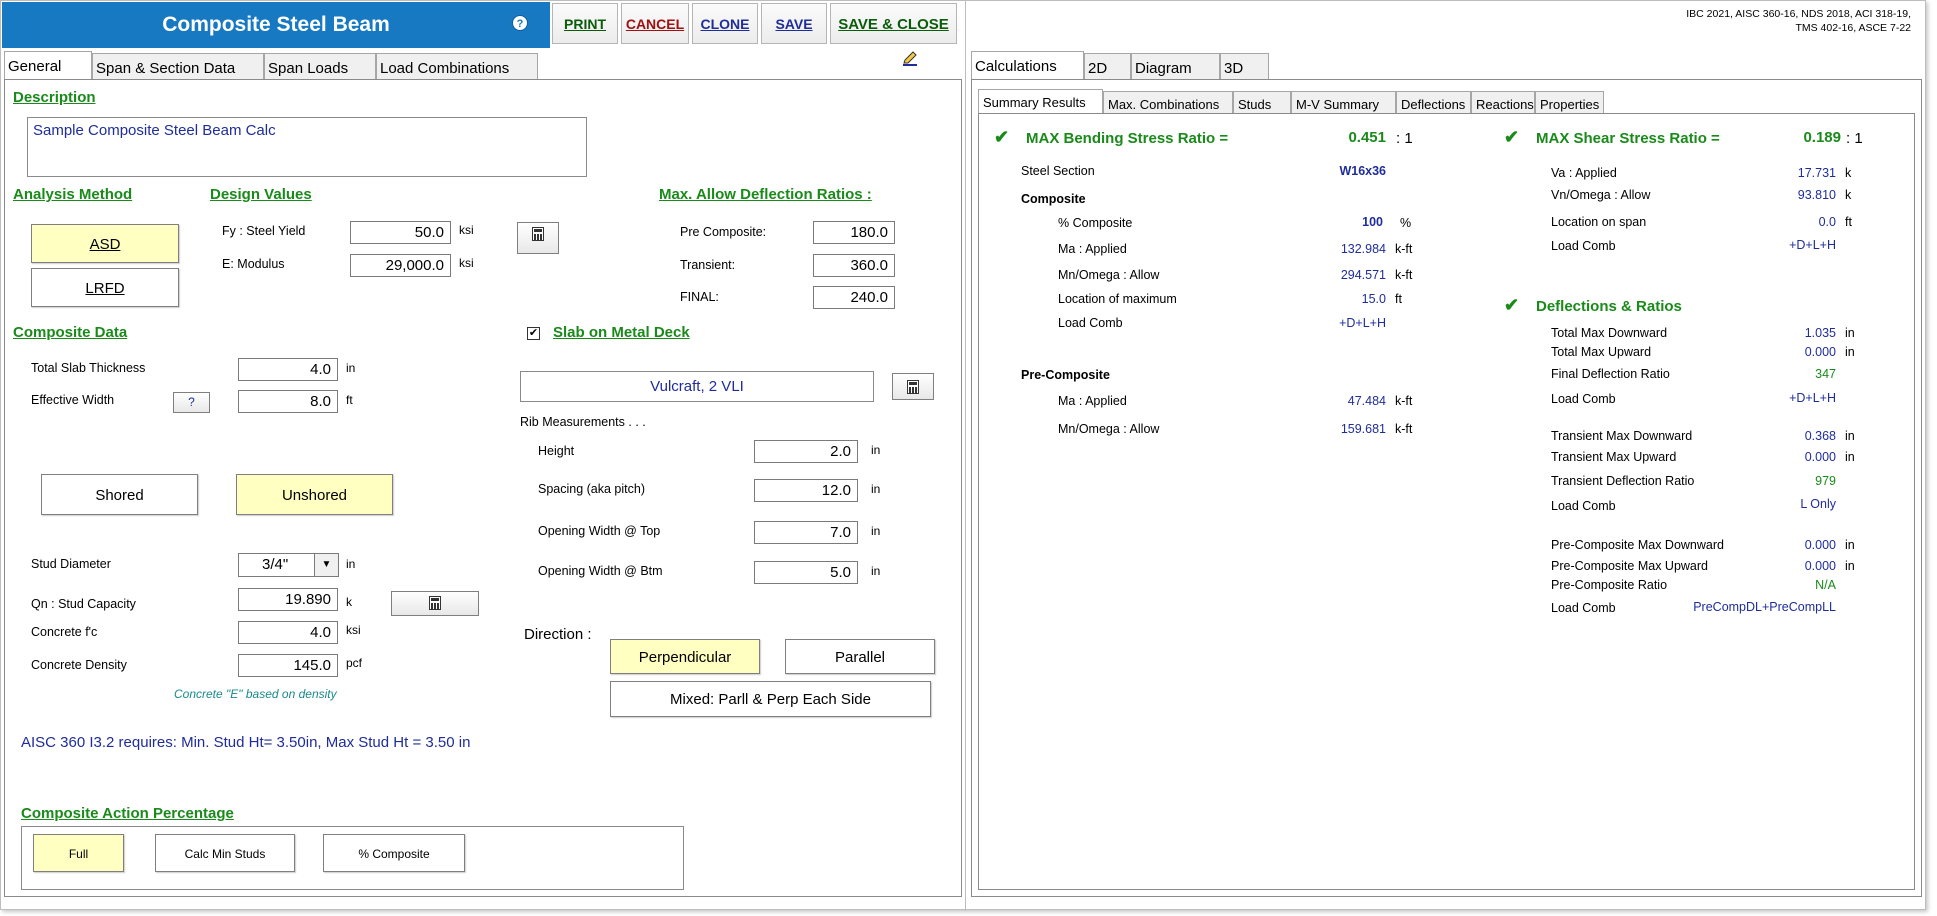 This screenshot has width=1937, height=916. What do you see at coordinates (876, 450) in the screenshot?
I see `rib-height-unit: in` at bounding box center [876, 450].